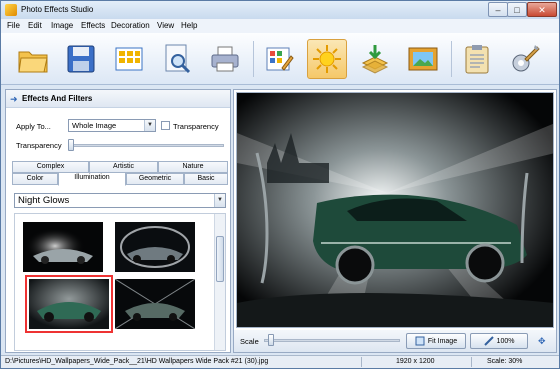  Describe the element at coordinates (39, 145) in the screenshot. I see `transparency-label: Transparency` at that location.